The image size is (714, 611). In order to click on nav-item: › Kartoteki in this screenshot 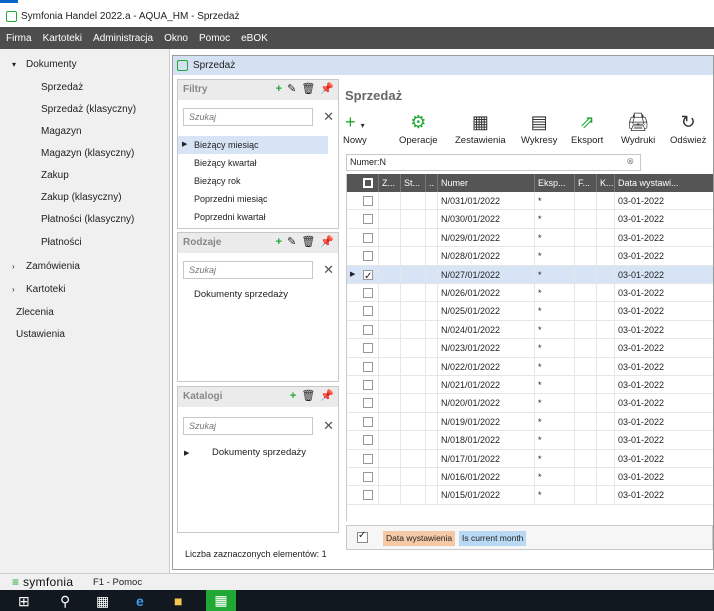, I will do `click(32, 289)`.